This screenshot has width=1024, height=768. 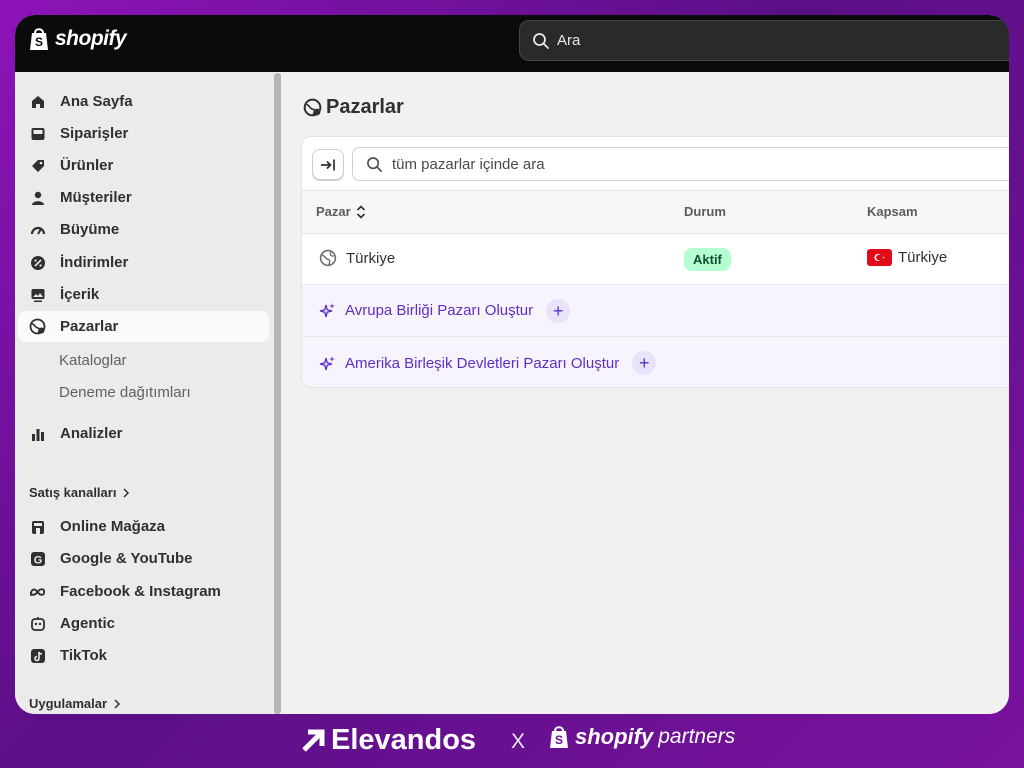 I want to click on inbox-icon, so click(x=37, y=133).